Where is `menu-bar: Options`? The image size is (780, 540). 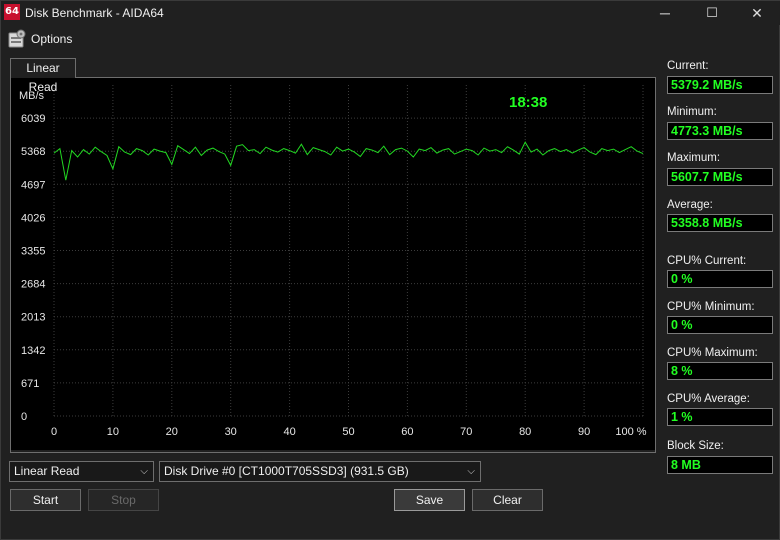 menu-bar: Options is located at coordinates (390, 39).